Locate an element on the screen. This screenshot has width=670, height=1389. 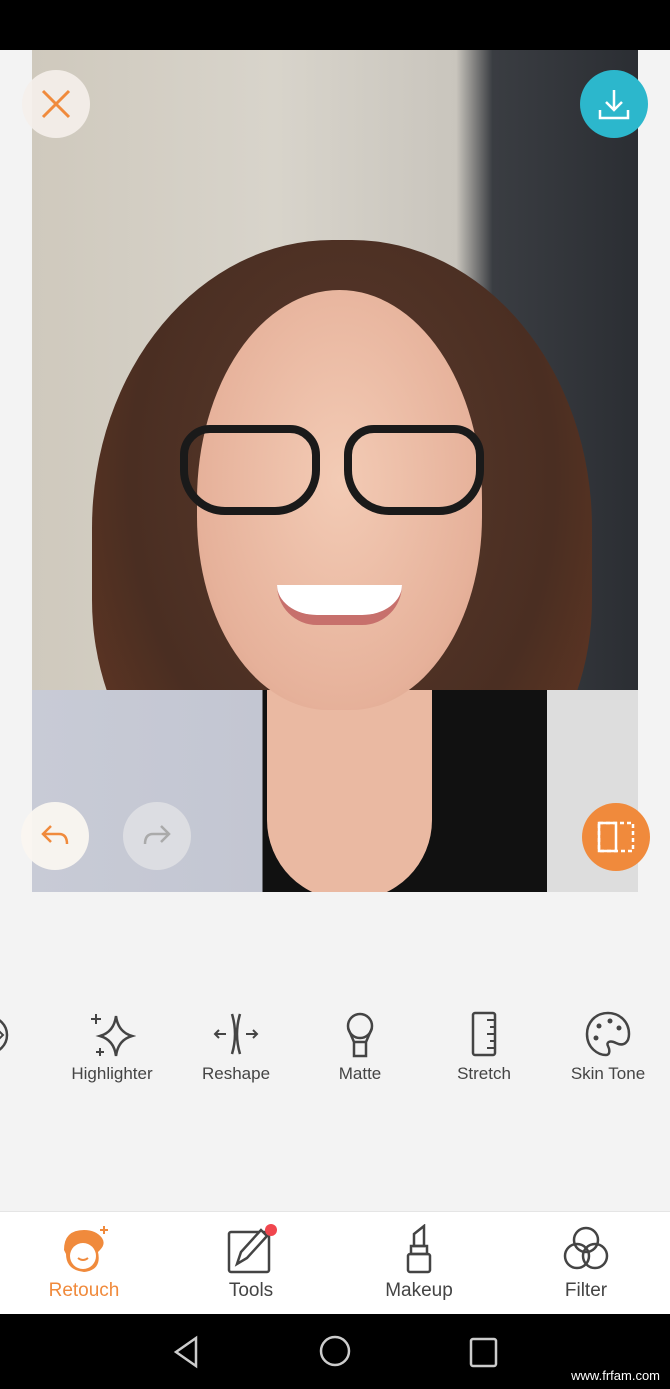
tab-retouch: Retouch is located at coordinates (84, 1263).